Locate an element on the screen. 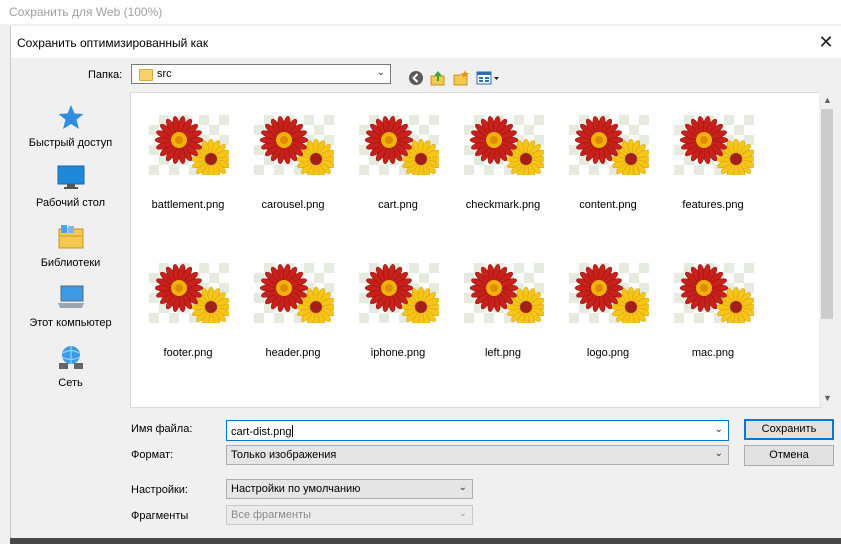 The image size is (841, 544). up-folder-icon is located at coordinates (438, 78).